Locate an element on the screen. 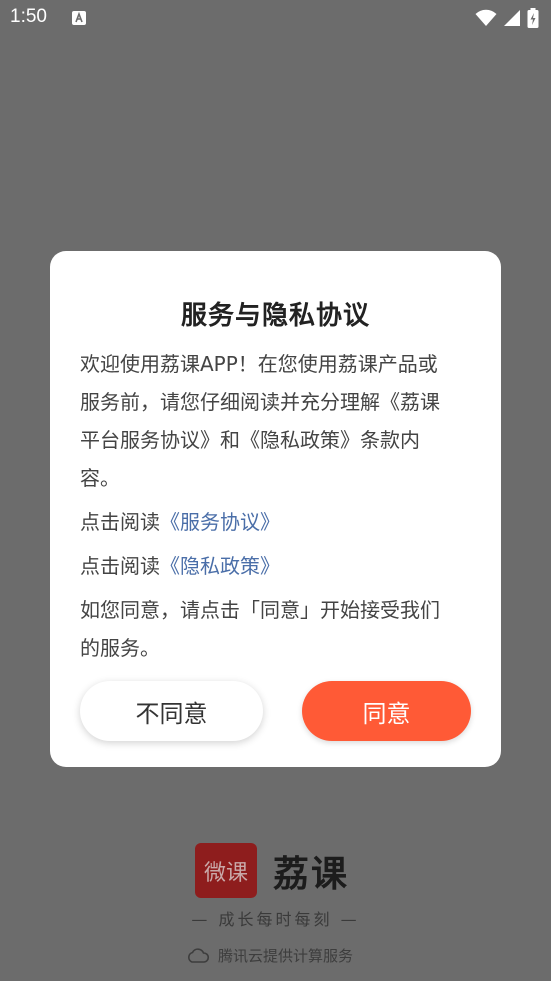  signal-icon is located at coordinates (512, 18).